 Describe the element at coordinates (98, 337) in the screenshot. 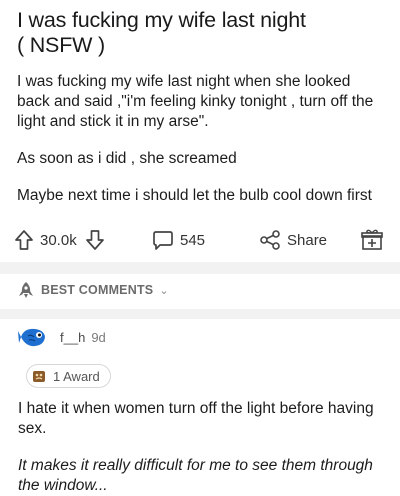

I see `comment-age: 9d` at that location.